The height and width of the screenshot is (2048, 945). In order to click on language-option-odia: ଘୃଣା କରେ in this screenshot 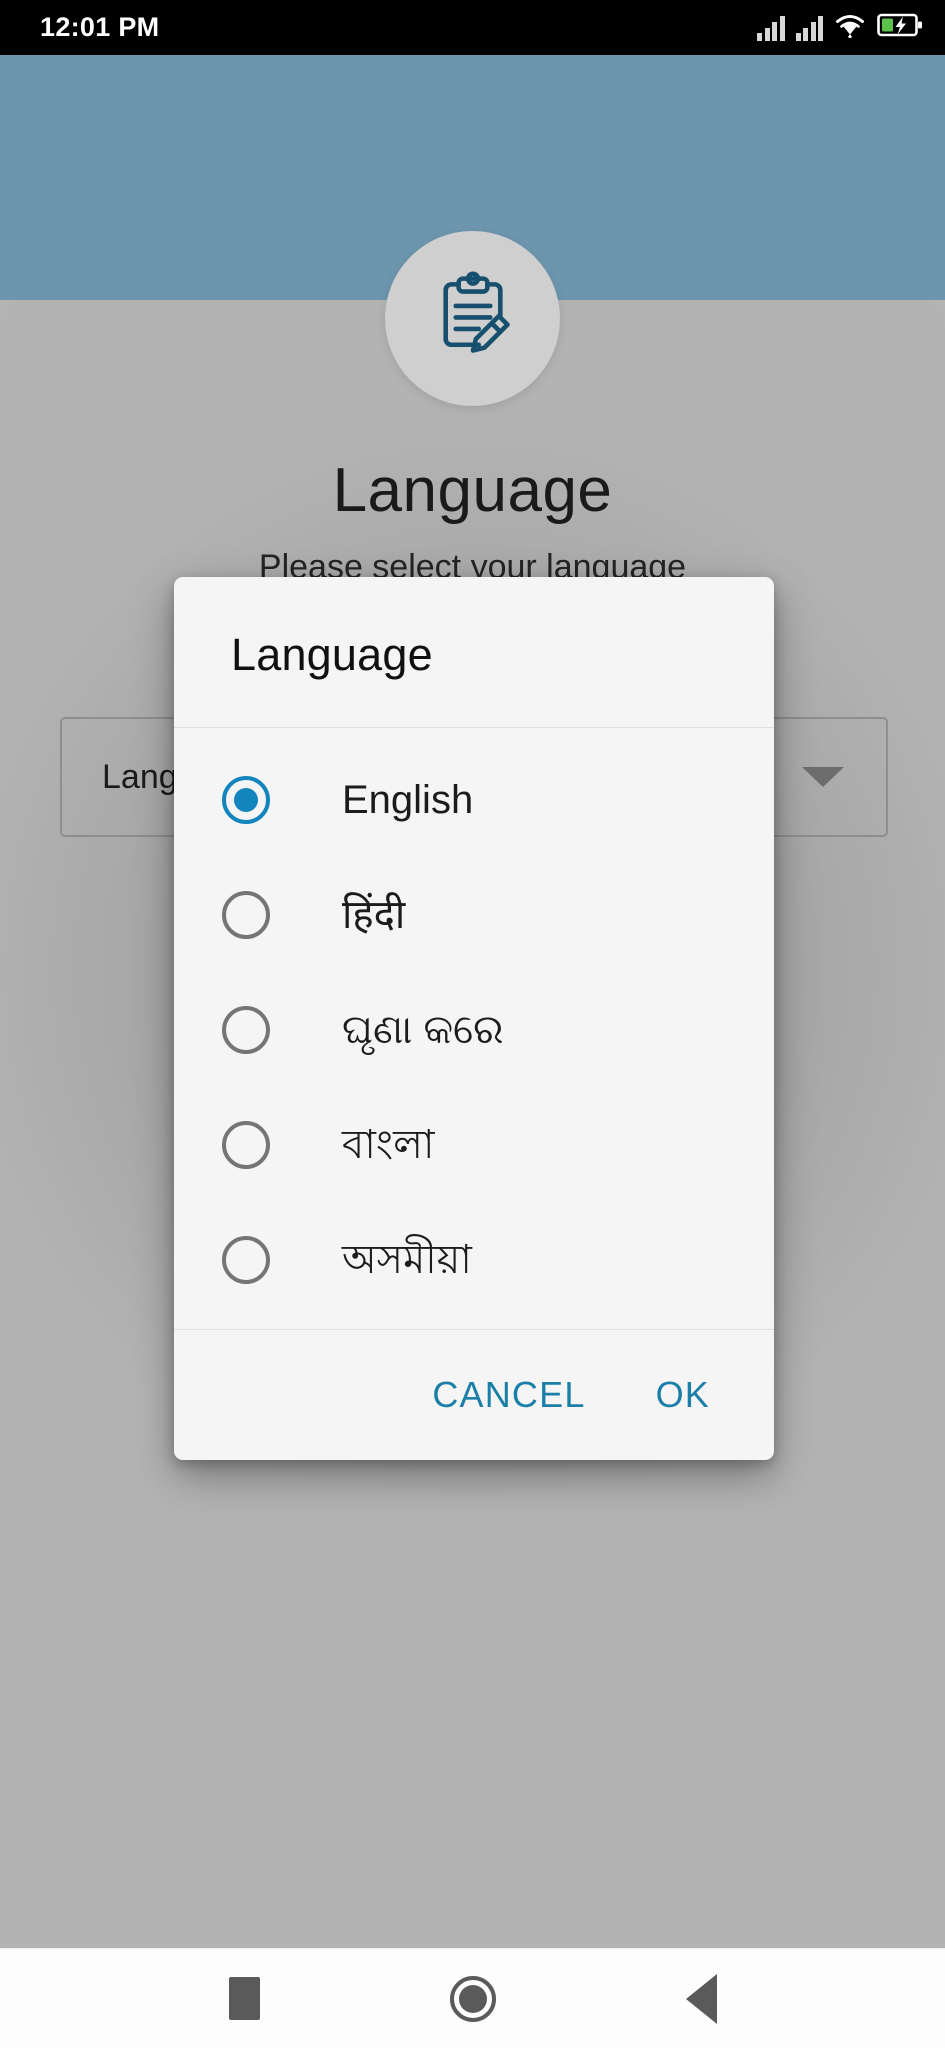, I will do `click(474, 1029)`.